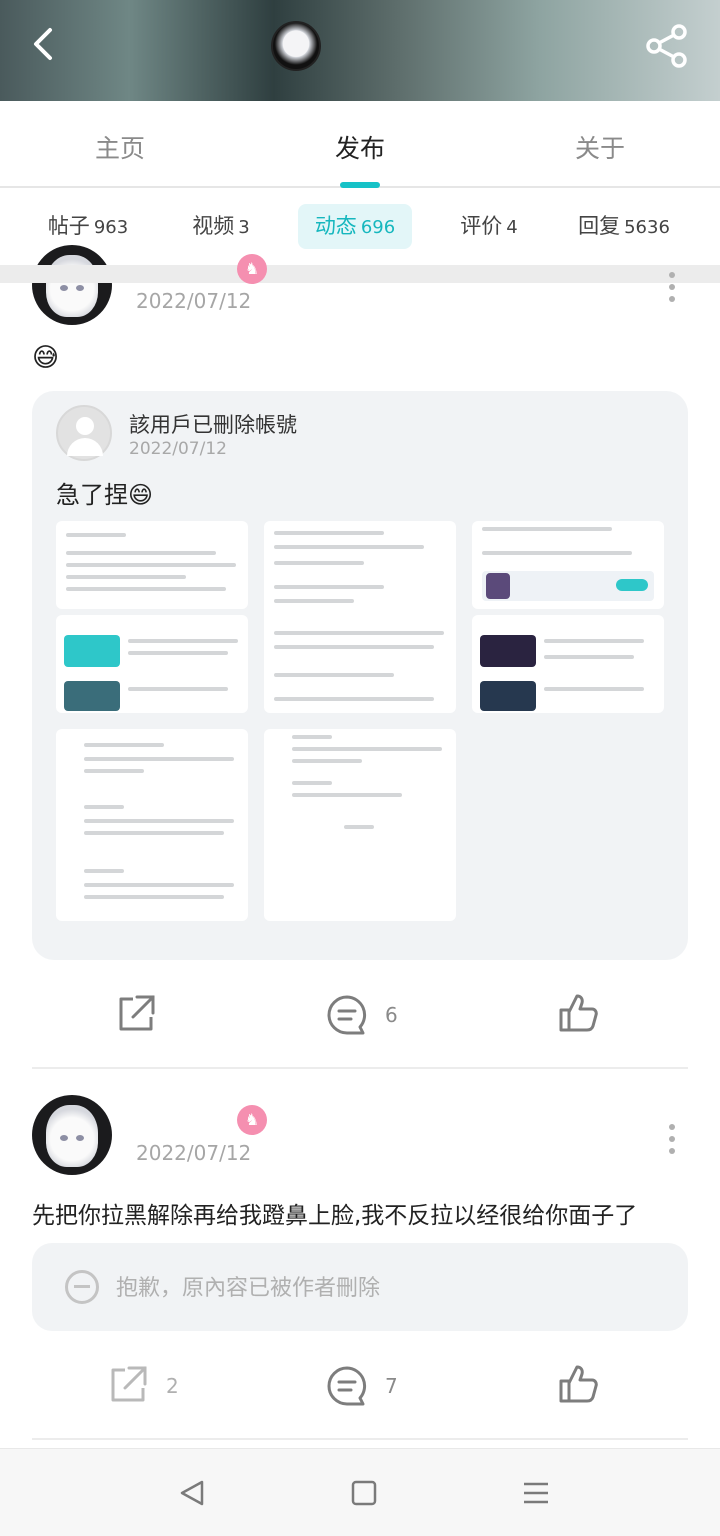  Describe the element at coordinates (105, 495) in the screenshot. I see `repost-text: 急了捏😄` at that location.